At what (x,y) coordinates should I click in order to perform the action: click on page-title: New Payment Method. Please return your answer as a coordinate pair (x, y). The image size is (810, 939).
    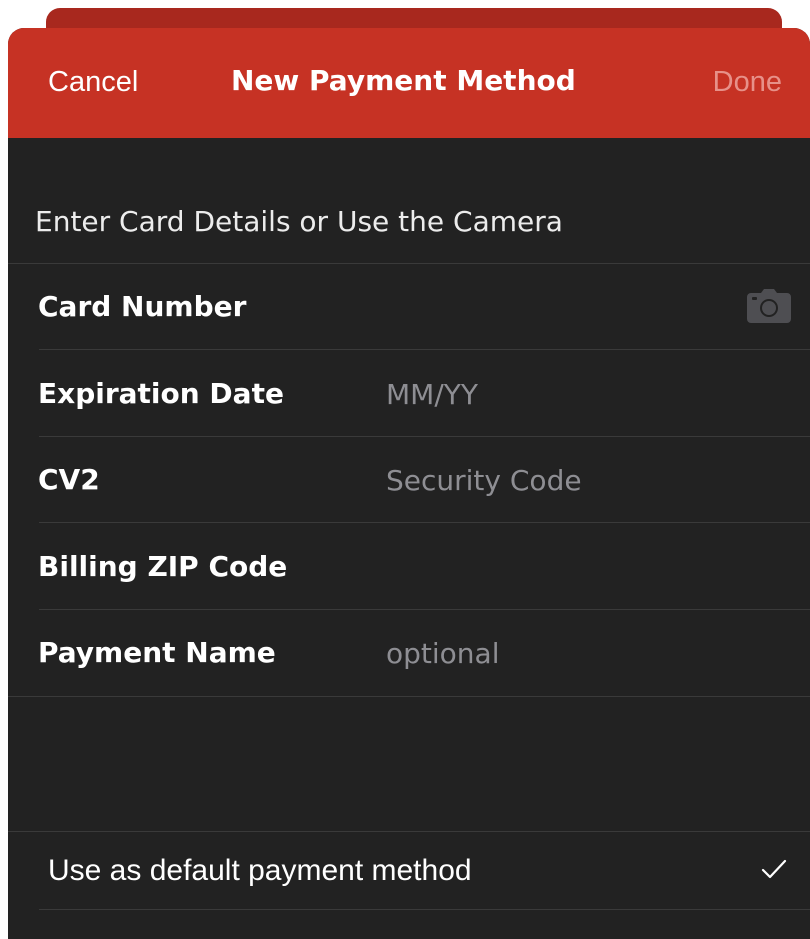
    Looking at the image, I should click on (403, 80).